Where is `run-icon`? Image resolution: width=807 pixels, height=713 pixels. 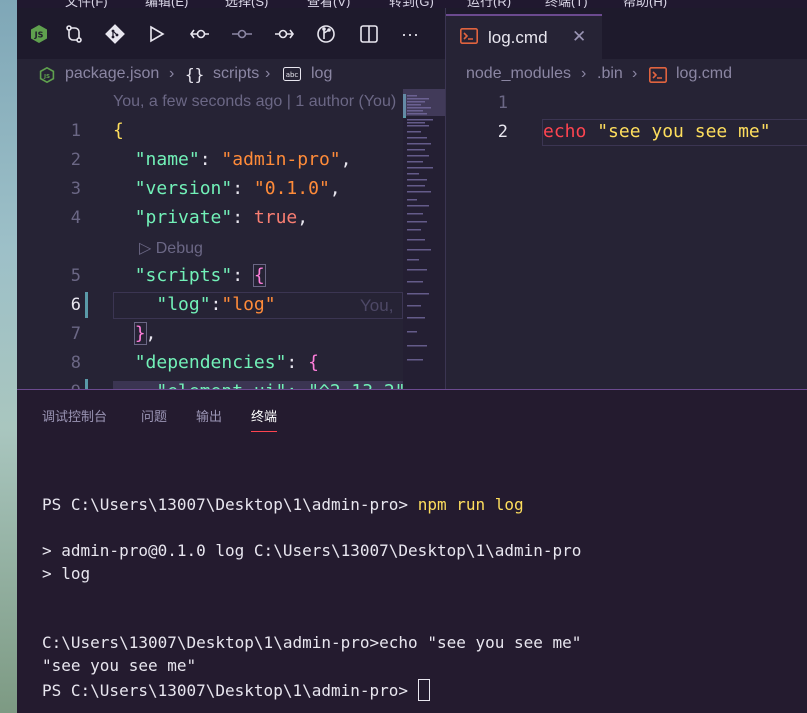
run-icon is located at coordinates (156, 34).